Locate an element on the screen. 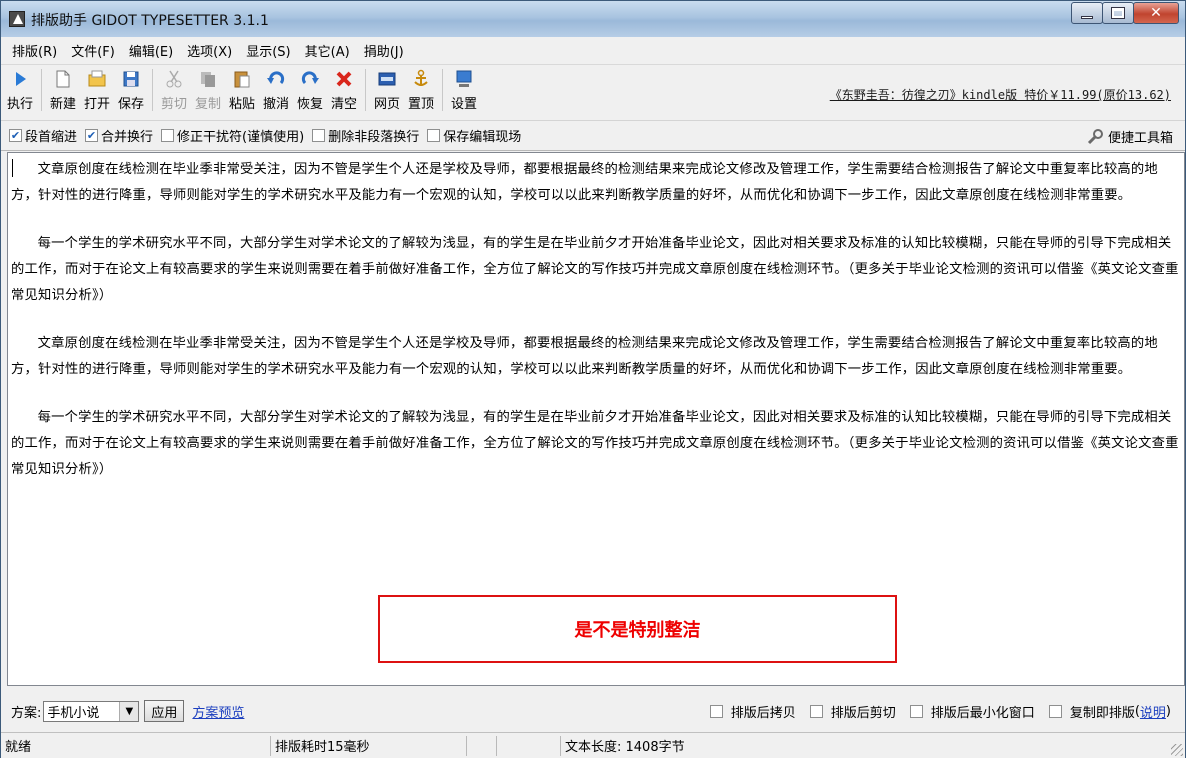 This screenshot has width=1186, height=758. maximize-button is located at coordinates (1118, 13).